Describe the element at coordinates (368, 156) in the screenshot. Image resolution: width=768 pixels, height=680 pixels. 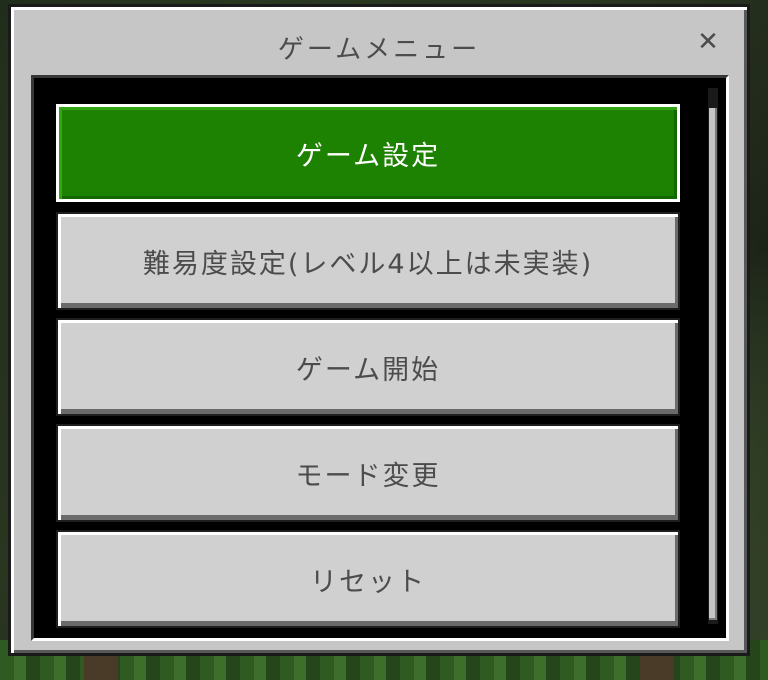
I see `button-label: ゲーム設定` at that location.